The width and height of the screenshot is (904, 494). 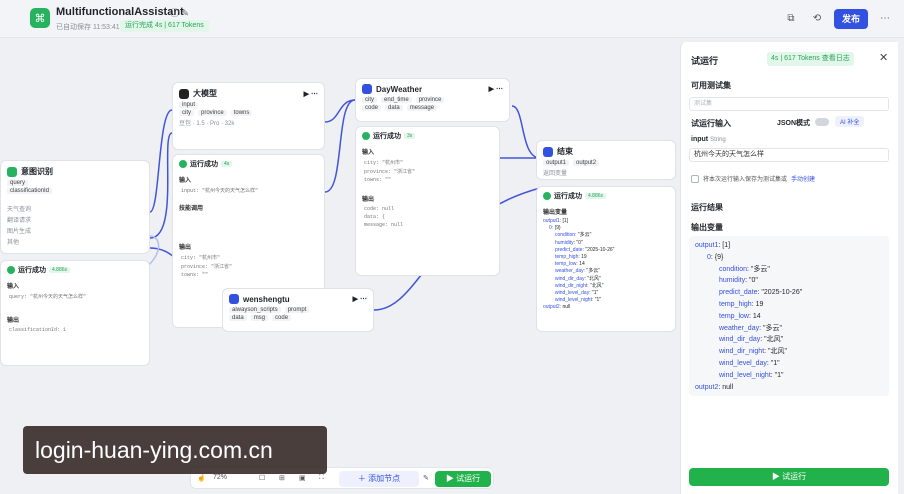 I want to click on tree-key: wind_dir_night, so click(x=742, y=352).